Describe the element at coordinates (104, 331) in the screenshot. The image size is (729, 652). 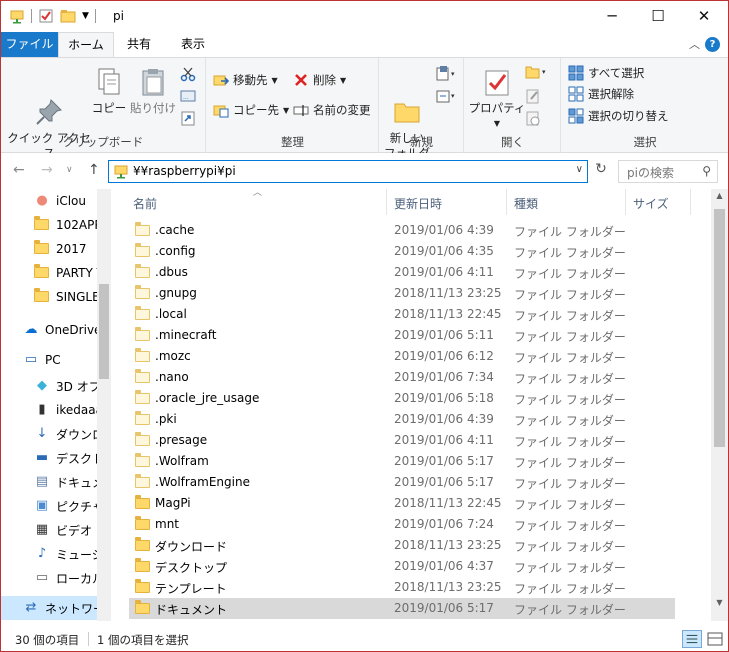
I see `nav-scrollbar-thumb` at that location.